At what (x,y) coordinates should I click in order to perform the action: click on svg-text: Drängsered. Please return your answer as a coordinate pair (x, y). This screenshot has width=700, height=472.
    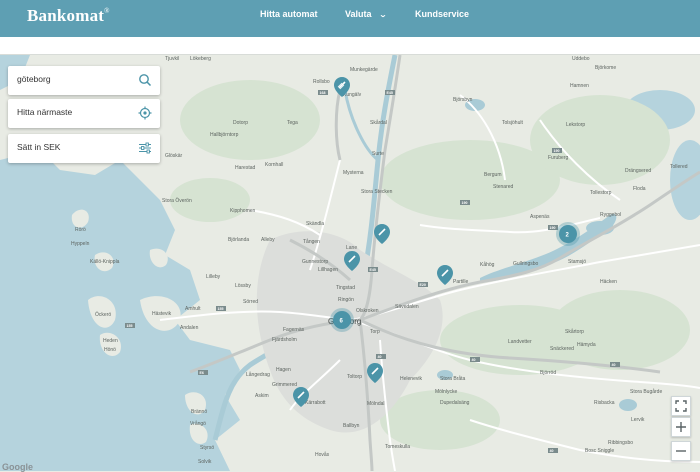
    Looking at the image, I should click on (638, 171).